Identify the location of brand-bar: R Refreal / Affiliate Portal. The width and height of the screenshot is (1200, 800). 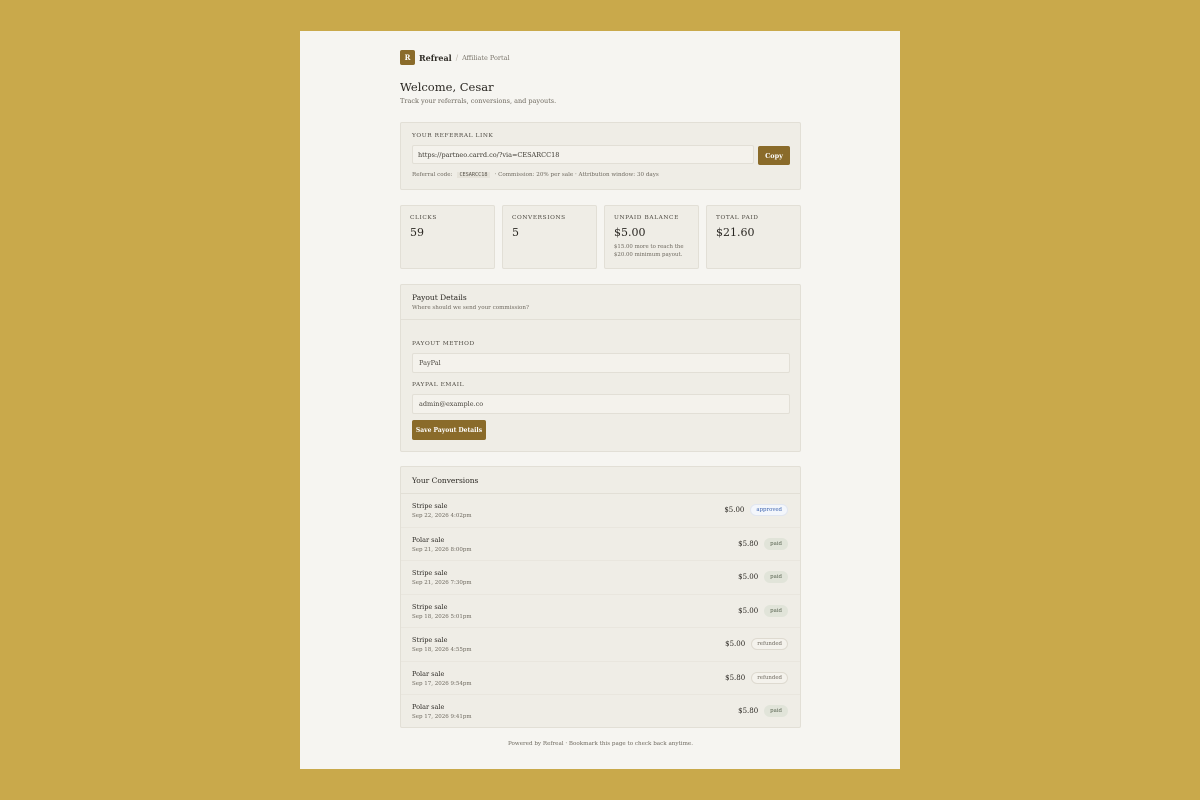
(455, 57).